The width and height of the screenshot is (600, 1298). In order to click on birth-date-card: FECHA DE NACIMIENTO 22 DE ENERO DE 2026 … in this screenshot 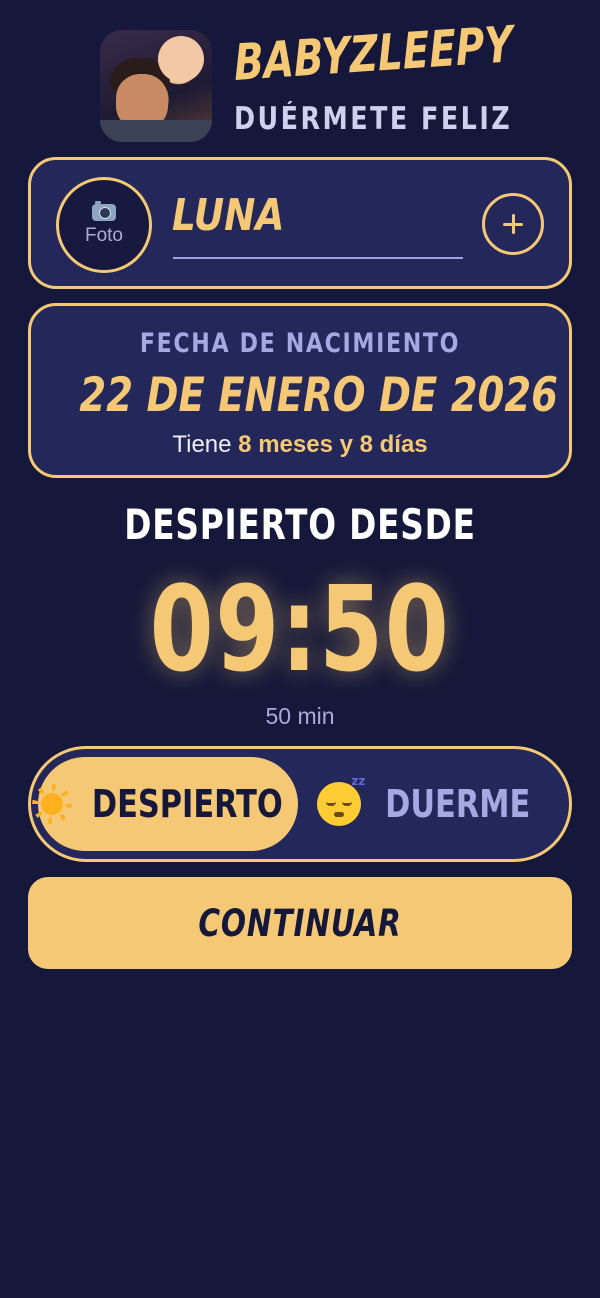, I will do `click(300, 390)`.